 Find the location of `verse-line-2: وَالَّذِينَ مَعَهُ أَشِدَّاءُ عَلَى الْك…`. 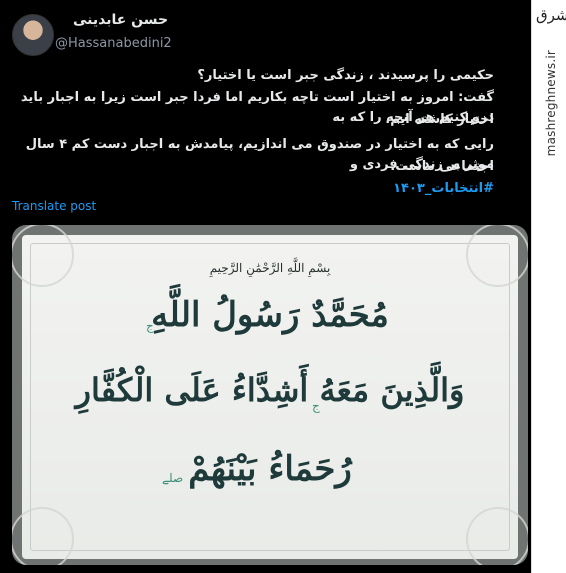

verse-line-2: وَالَّذِينَ مَعَهُ أَشِدَّاءُ عَلَى الْك… is located at coordinates (270, 390).